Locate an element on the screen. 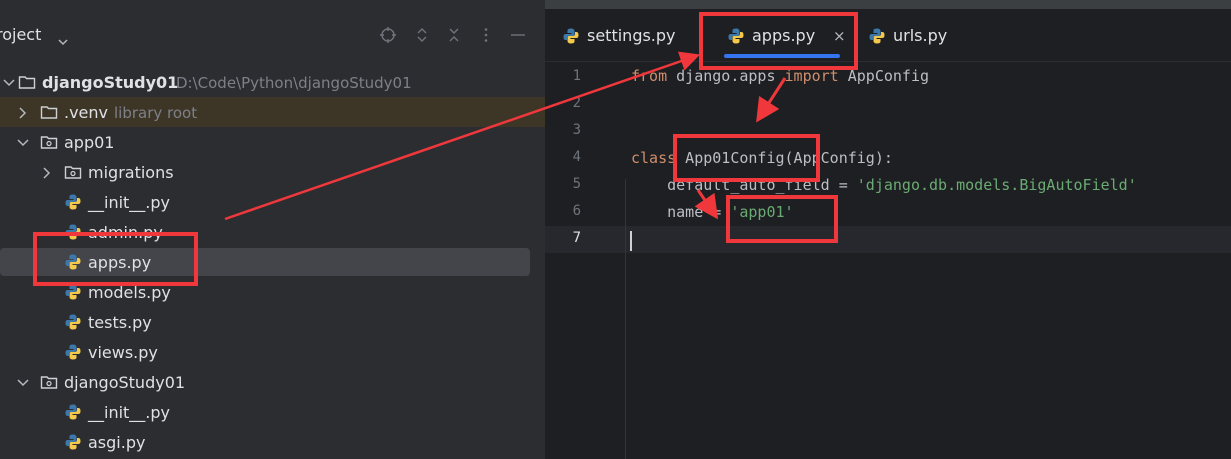 The height and width of the screenshot is (459, 1231). tab-urls: urls.py is located at coordinates (910, 35).